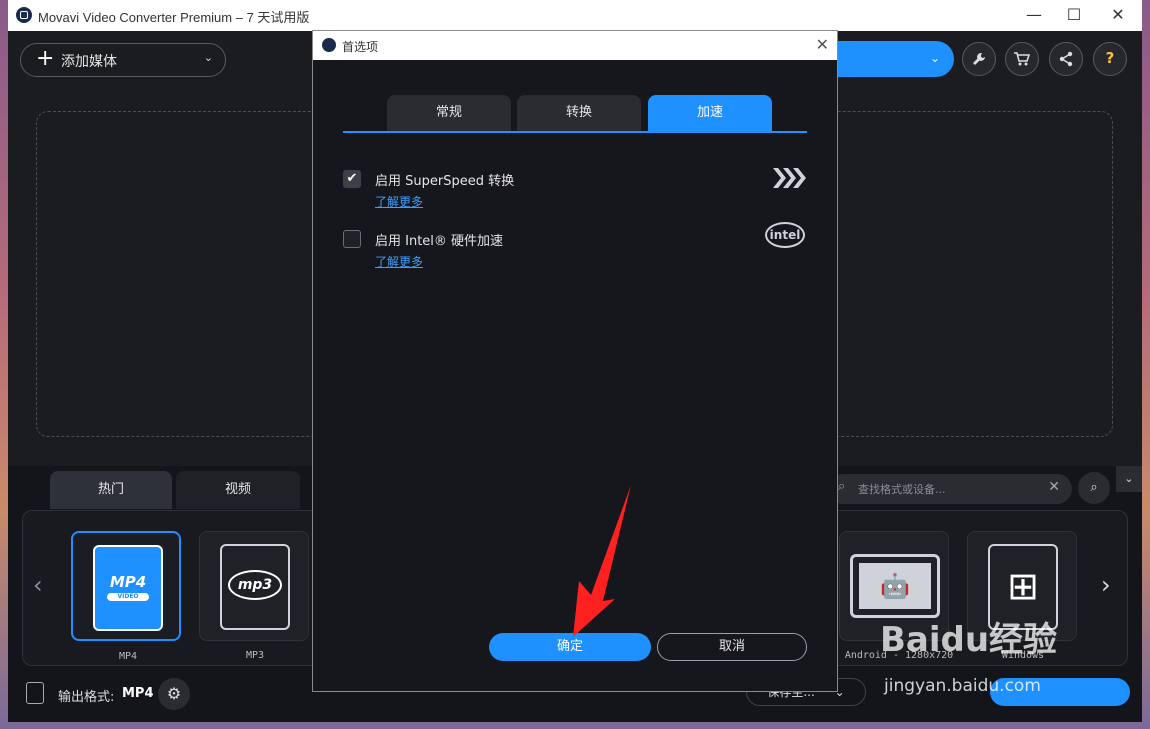  What do you see at coordinates (710, 113) in the screenshot?
I see `tab-acceleration: 加速` at bounding box center [710, 113].